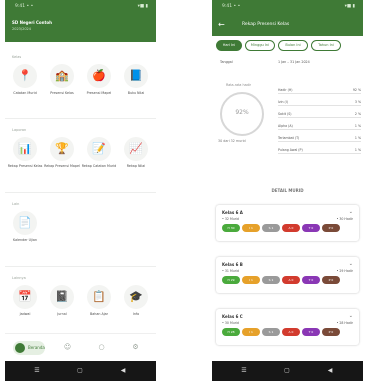 The image size is (374, 381). Describe the element at coordinates (232, 316) in the screenshot. I see `card-title: Kelas 6 C` at that location.